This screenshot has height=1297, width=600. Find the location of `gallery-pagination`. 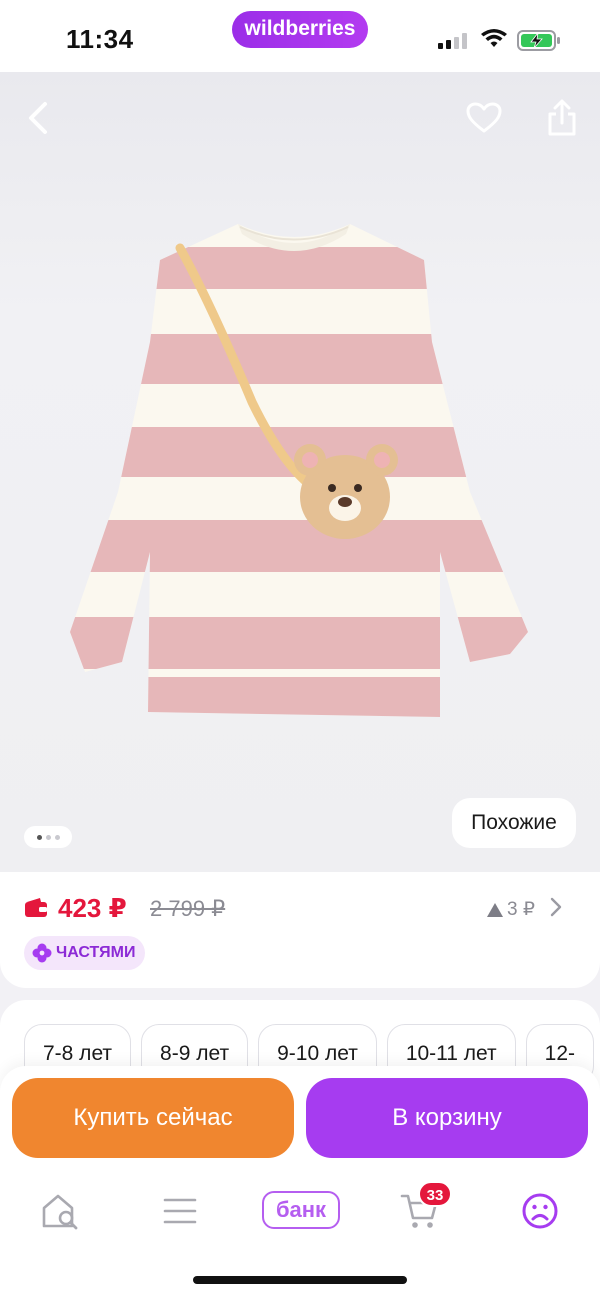

gallery-pagination is located at coordinates (48, 837).